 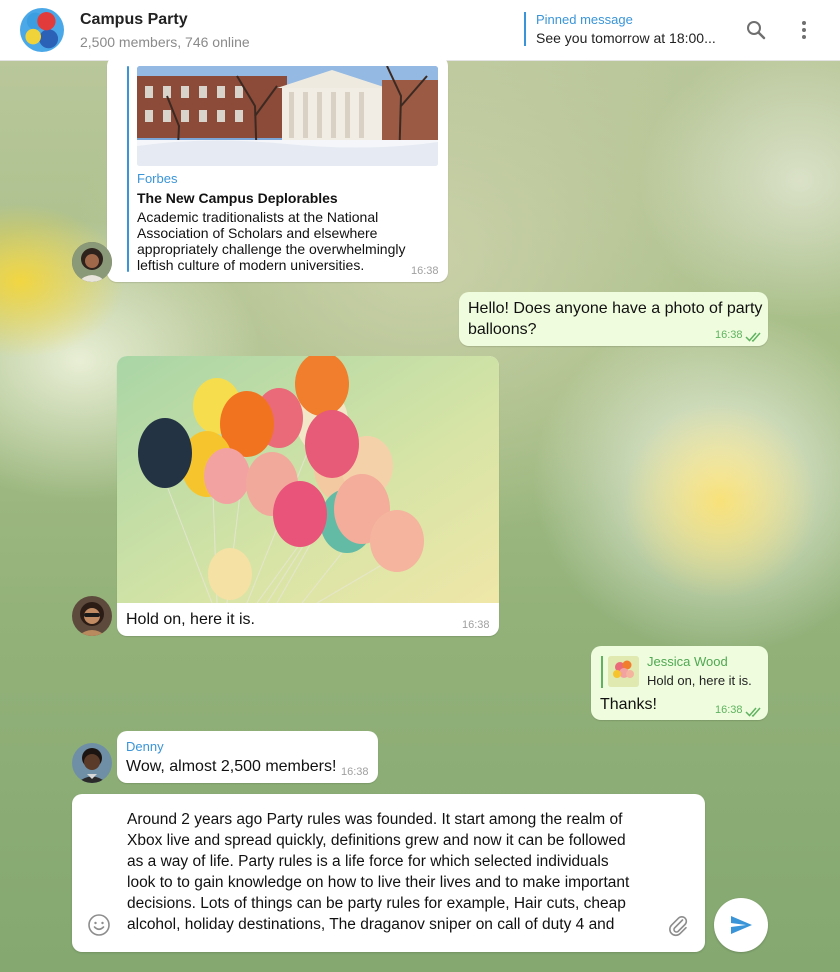 I want to click on reply-sender-name: Jessica Wood, so click(x=687, y=661).